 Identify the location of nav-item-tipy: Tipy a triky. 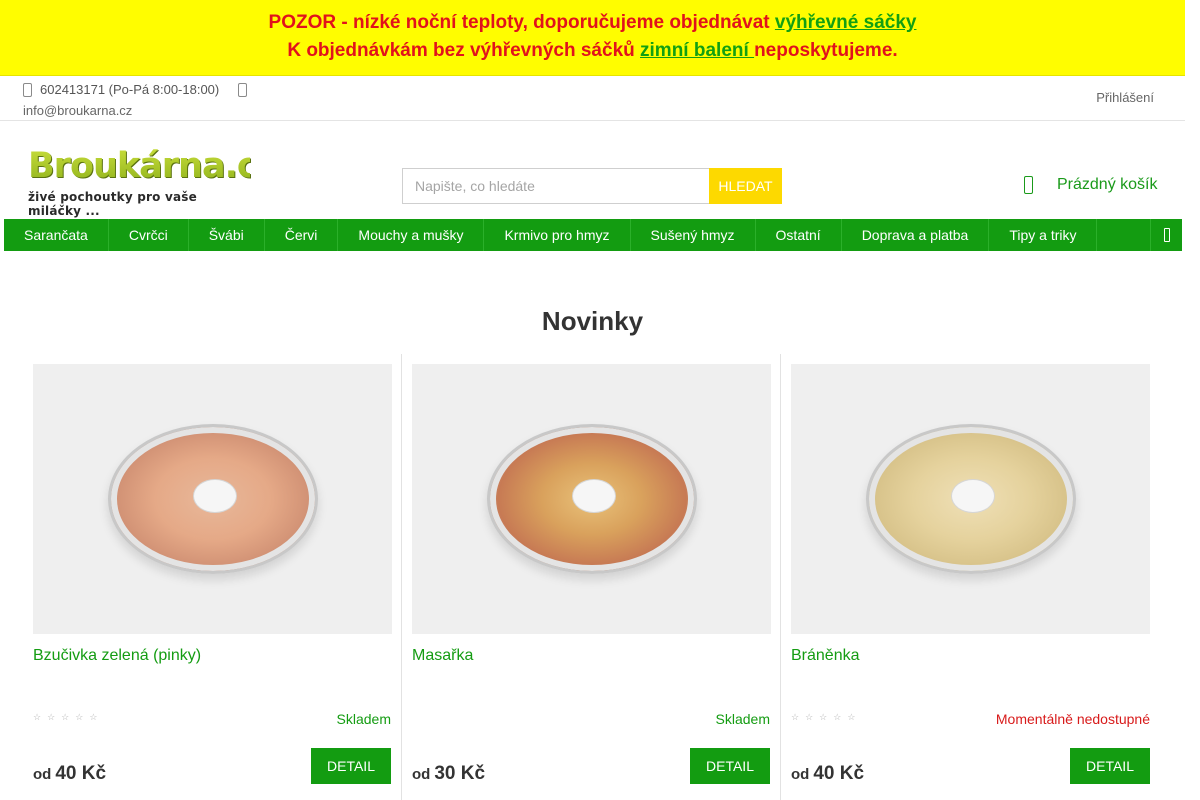
(1043, 235).